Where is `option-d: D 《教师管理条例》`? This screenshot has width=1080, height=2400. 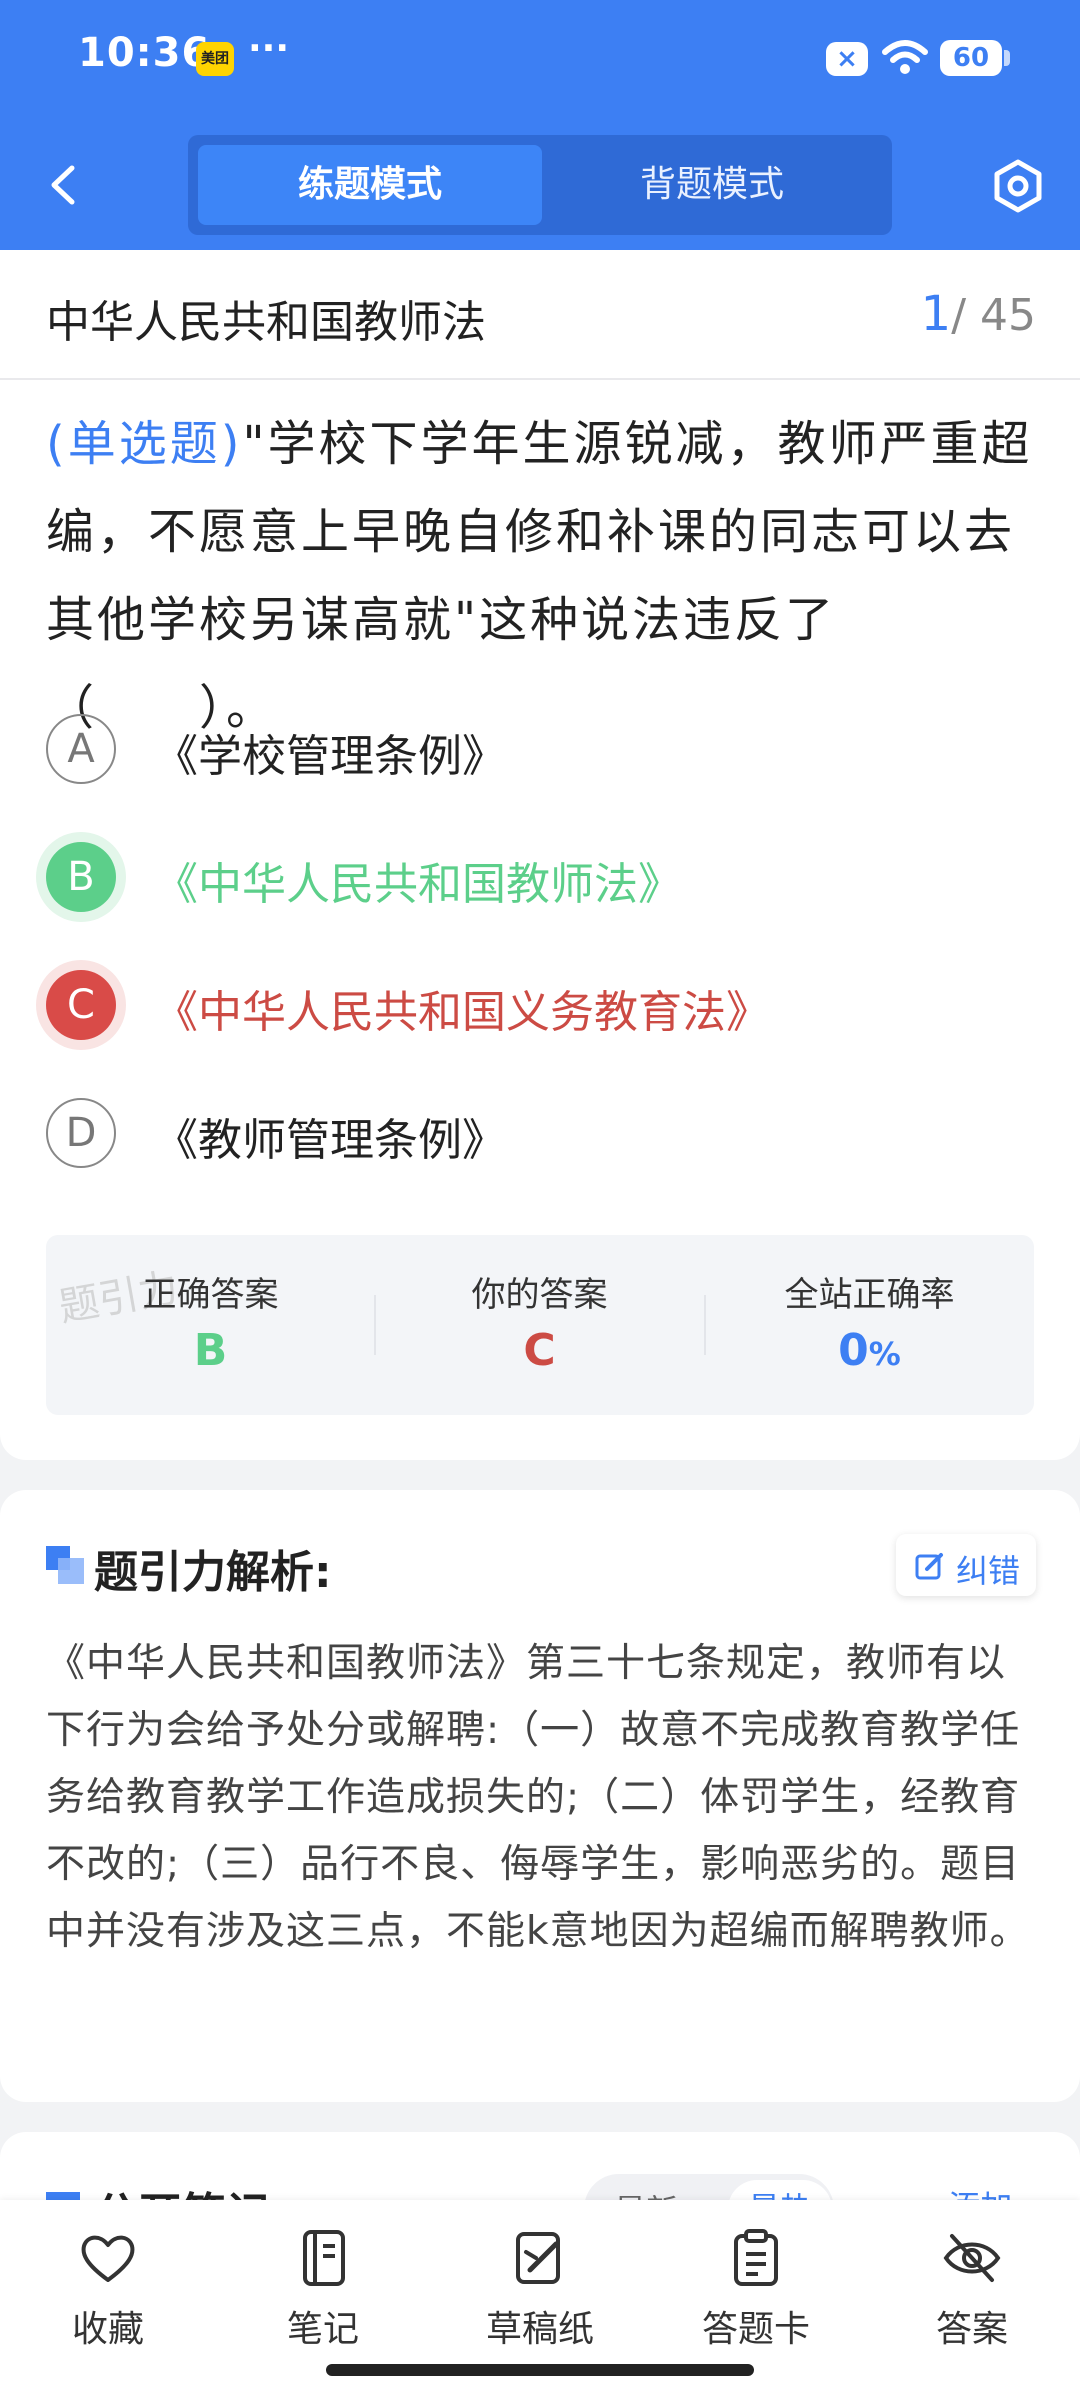 option-d: D 《教师管理条例》 is located at coordinates (541, 1135).